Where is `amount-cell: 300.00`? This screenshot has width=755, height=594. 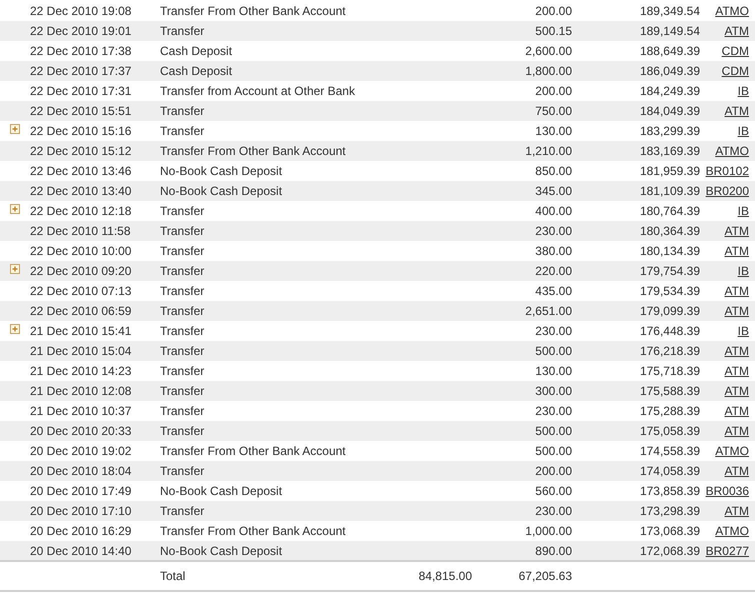
amount-cell: 300.00 is located at coordinates (553, 391).